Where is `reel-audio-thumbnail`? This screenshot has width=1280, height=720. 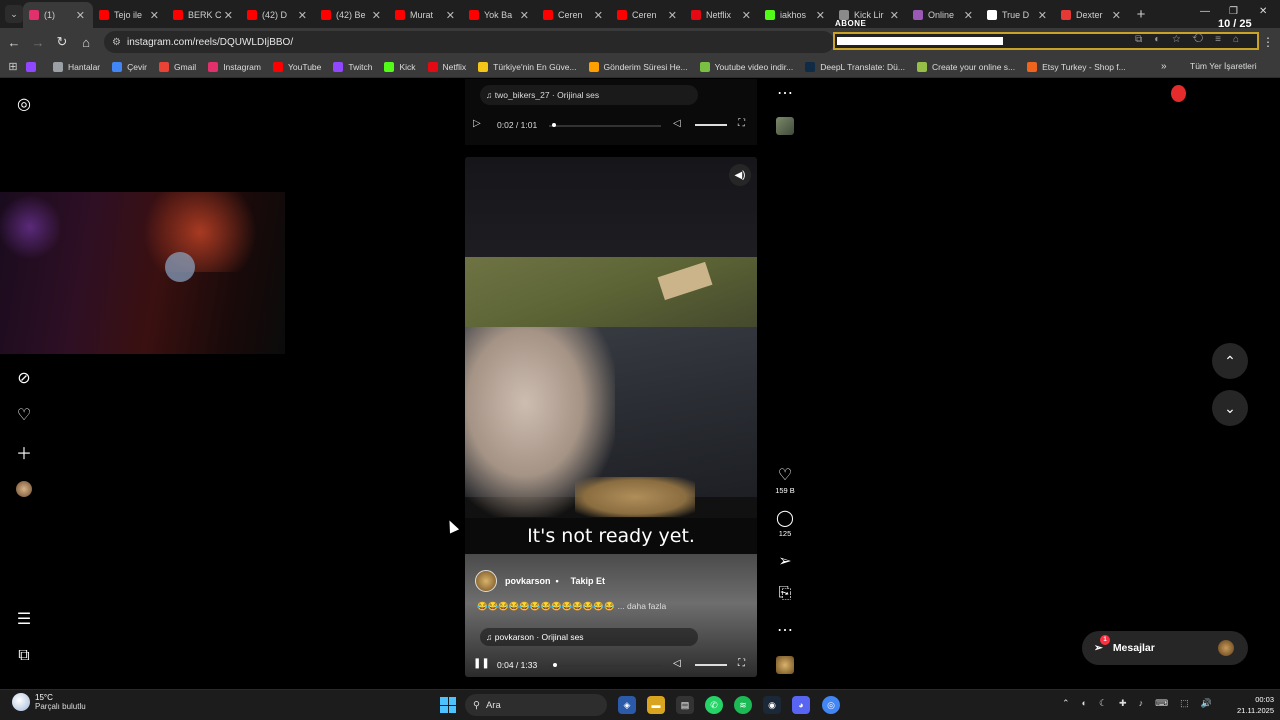 reel-audio-thumbnail is located at coordinates (785, 665).